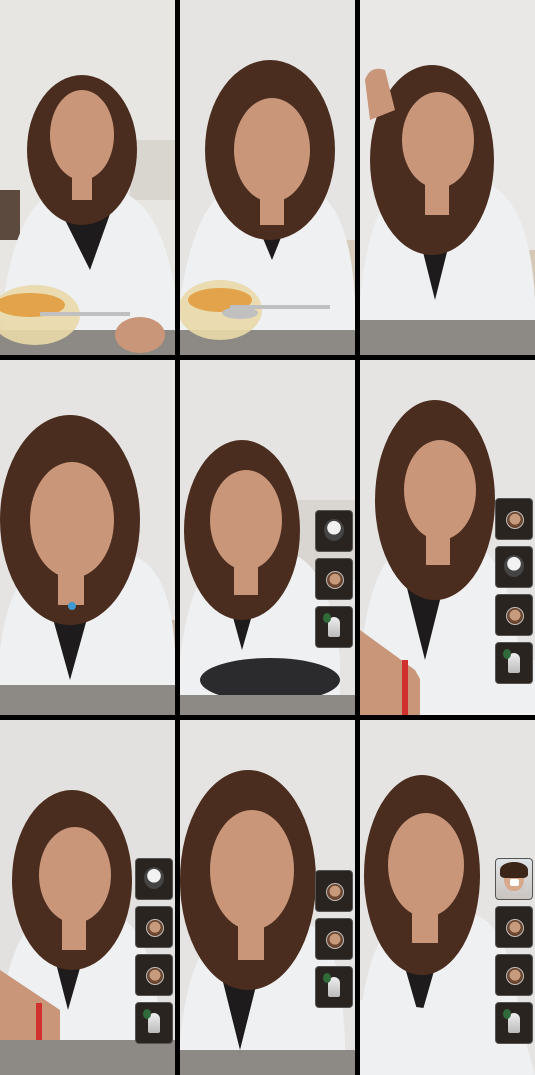 The image size is (535, 1075). What do you see at coordinates (87, 897) in the screenshot?
I see `video-frame-r3c1` at bounding box center [87, 897].